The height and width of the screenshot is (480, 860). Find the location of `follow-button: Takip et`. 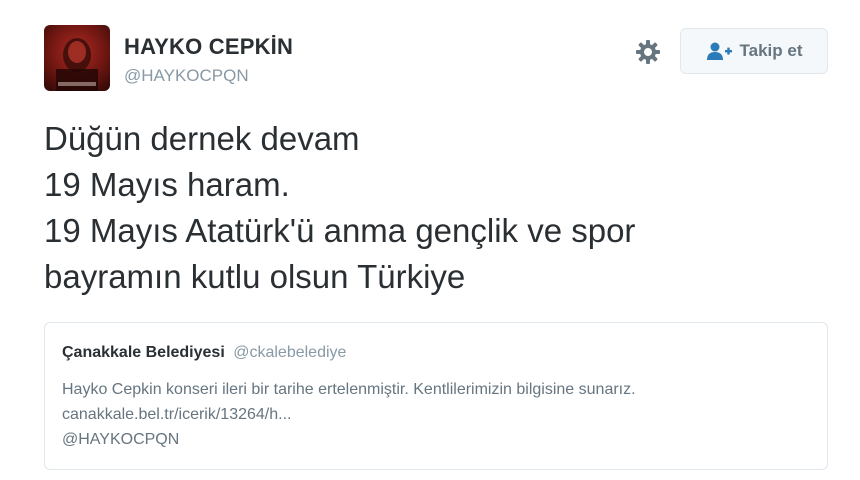

follow-button: Takip et is located at coordinates (754, 51).